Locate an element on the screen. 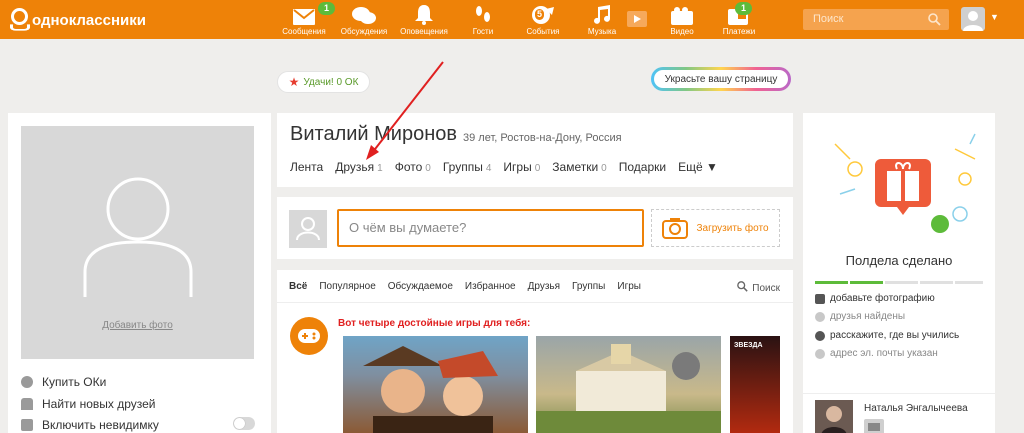  menu-label: Найти новых друзей is located at coordinates (99, 404).